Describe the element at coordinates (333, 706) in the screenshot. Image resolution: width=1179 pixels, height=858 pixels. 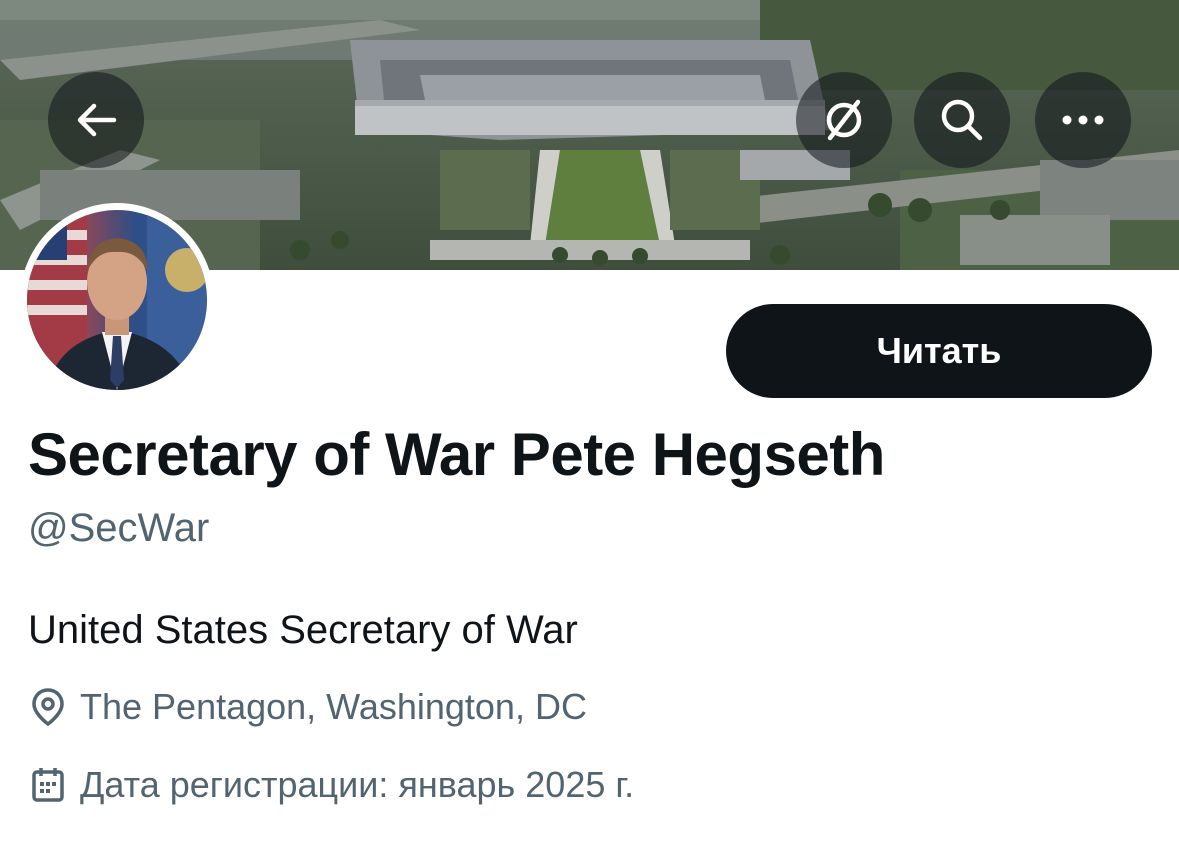
I see `location-text: The Pentagon, Washington, DC` at that location.